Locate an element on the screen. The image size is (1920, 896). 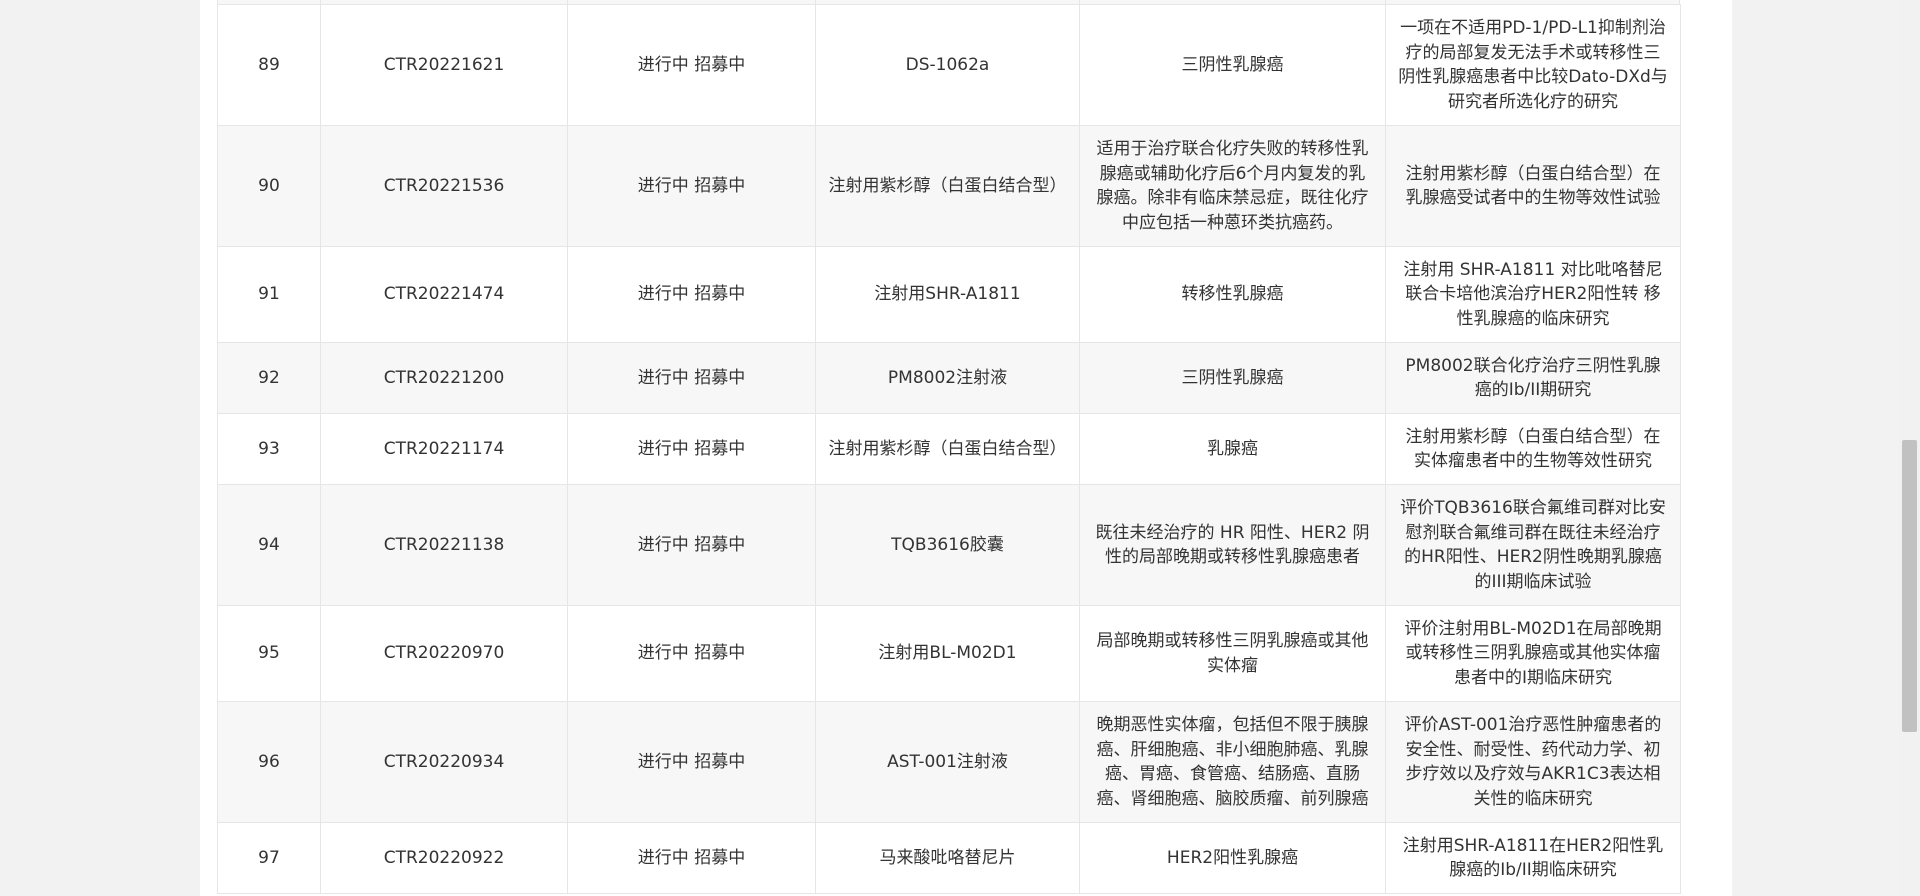
indication-cell: 乳腺癌 is located at coordinates (1232, 449).